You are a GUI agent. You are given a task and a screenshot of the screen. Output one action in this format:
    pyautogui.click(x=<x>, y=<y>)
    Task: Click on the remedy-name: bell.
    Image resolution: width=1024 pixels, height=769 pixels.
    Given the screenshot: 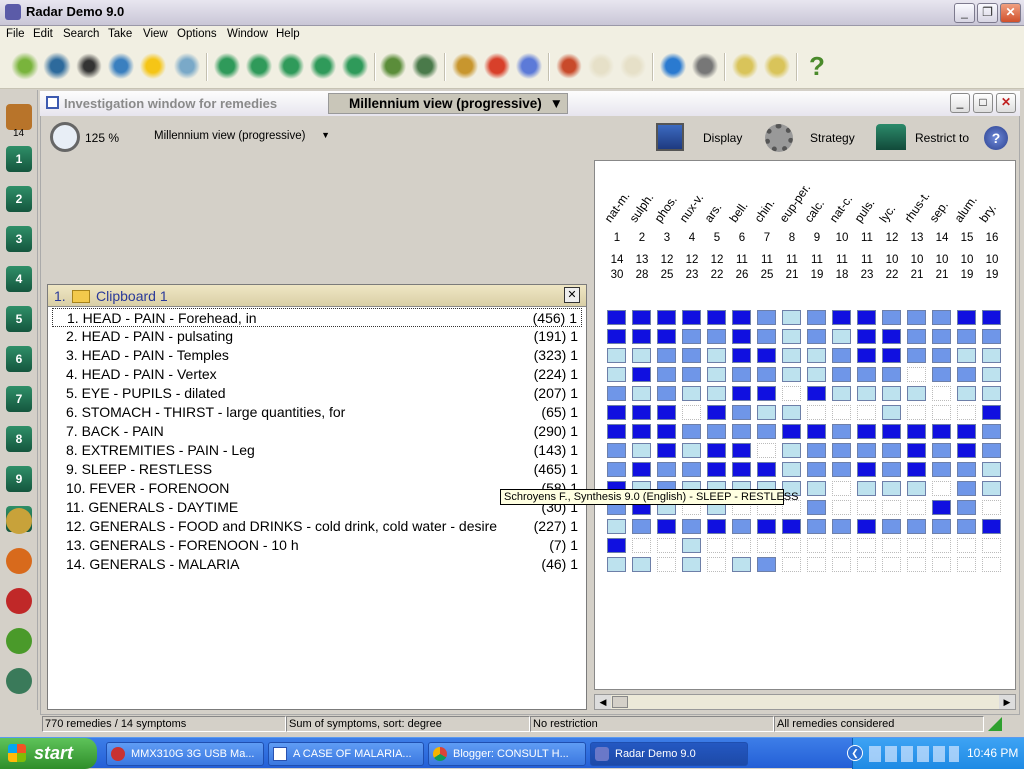 What is the action you would take?
    pyautogui.click(x=739, y=212)
    